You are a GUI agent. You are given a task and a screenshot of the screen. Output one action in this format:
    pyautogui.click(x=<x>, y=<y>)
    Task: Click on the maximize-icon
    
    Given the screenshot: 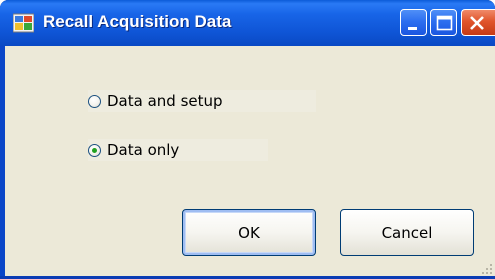 What is the action you would take?
    pyautogui.click(x=444, y=23)
    